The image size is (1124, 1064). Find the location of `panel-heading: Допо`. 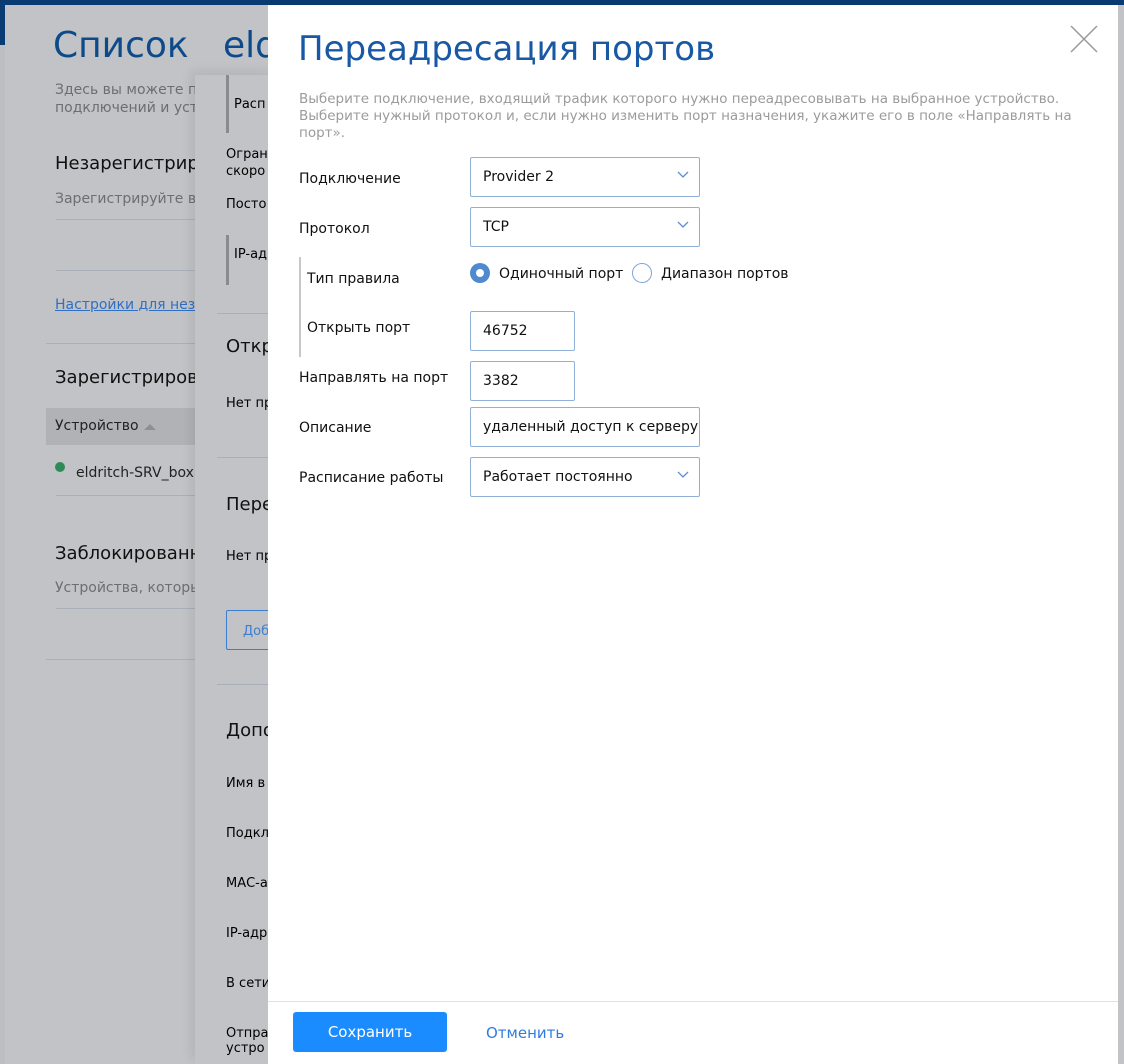

panel-heading: Допо is located at coordinates (250, 730).